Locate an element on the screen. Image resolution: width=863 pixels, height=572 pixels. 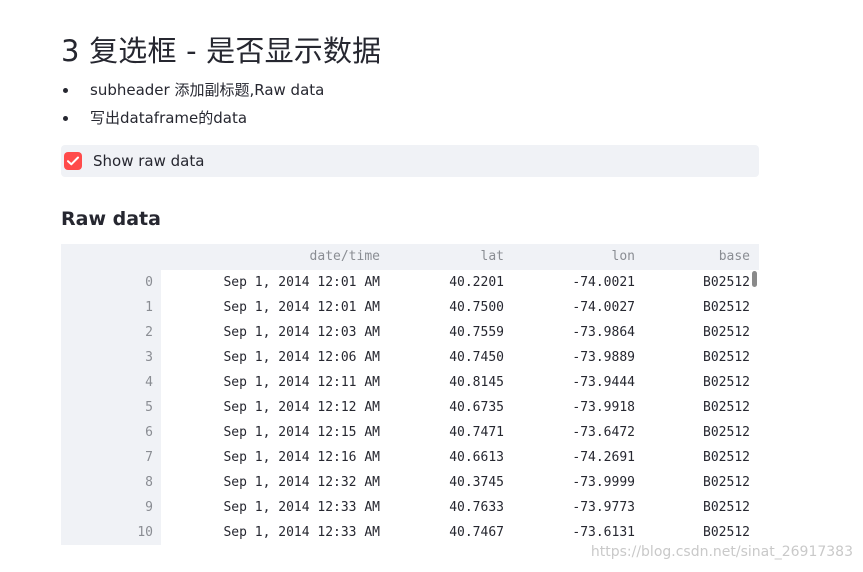
lon-cell: -74.0021 is located at coordinates (569, 282).